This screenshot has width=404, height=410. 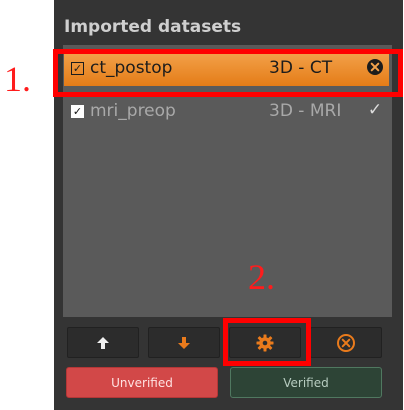 I want to click on dataset-name: ct_postop, so click(x=131, y=68).